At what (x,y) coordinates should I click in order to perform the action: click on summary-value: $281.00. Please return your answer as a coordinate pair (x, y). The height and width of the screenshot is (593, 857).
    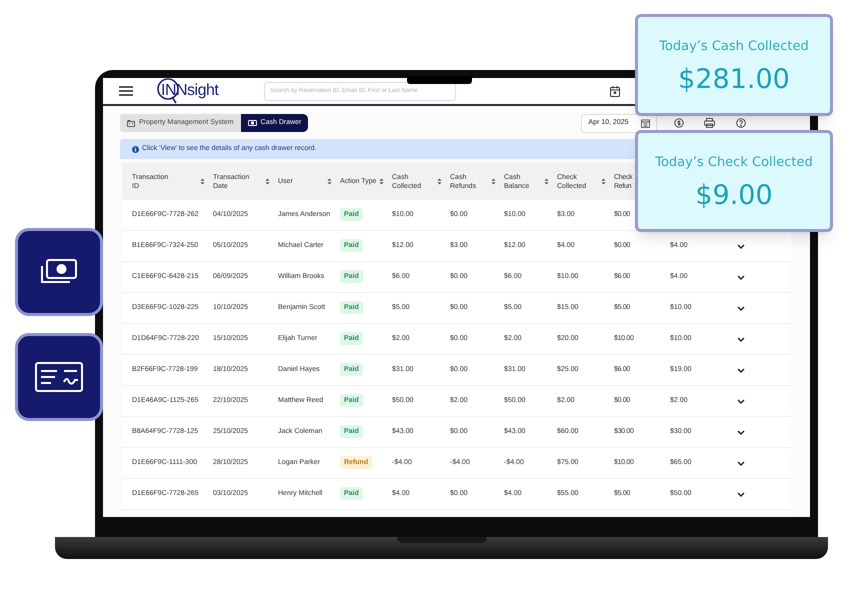
    Looking at the image, I should click on (734, 80).